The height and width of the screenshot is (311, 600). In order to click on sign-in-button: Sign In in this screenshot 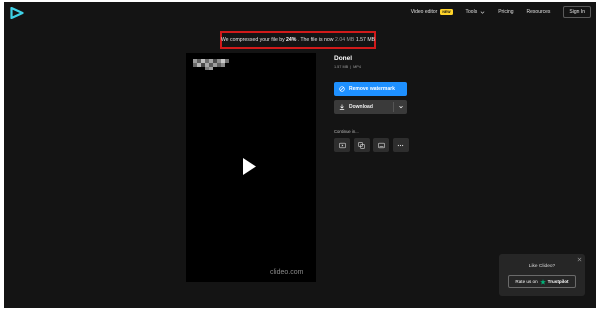, I will do `click(577, 12)`.